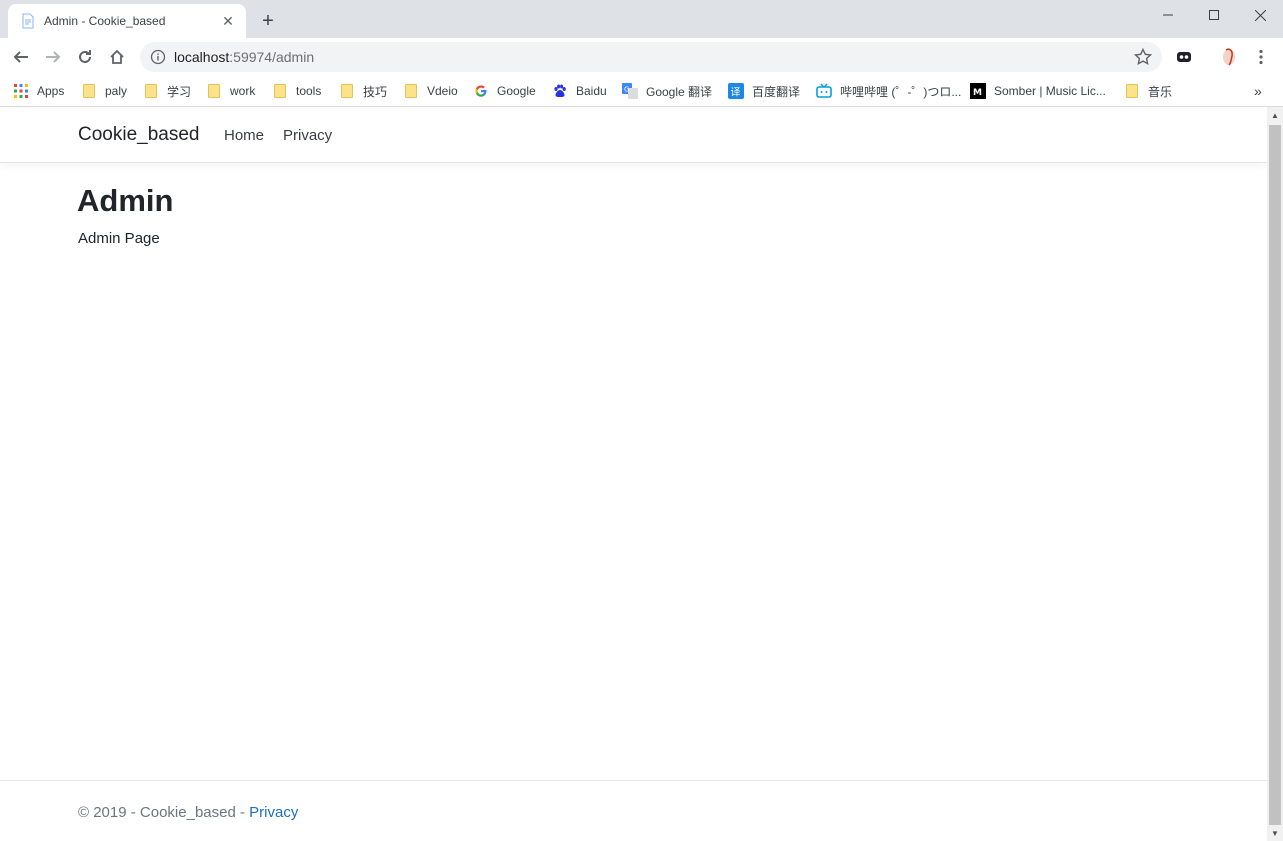 This screenshot has width=1283, height=841. What do you see at coordinates (53, 57) in the screenshot?
I see `forward-icon` at bounding box center [53, 57].